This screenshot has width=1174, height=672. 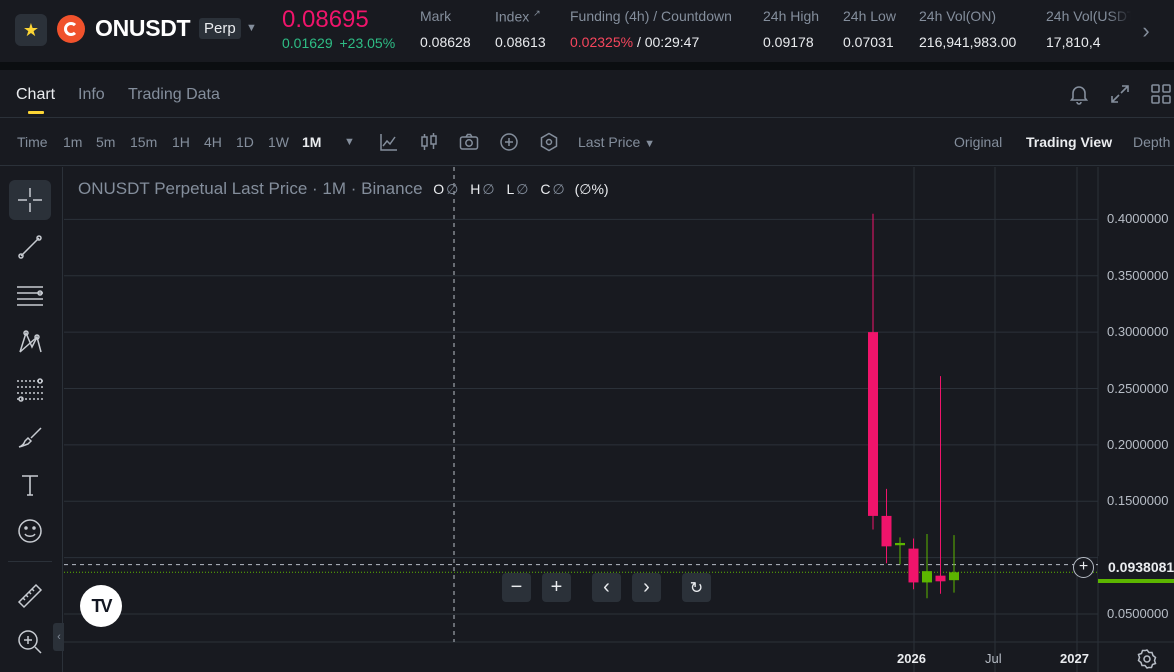 I want to click on legend-ohlc: O ∅ H ∅ L ∅ C ∅ (∅%), so click(x=520, y=189).